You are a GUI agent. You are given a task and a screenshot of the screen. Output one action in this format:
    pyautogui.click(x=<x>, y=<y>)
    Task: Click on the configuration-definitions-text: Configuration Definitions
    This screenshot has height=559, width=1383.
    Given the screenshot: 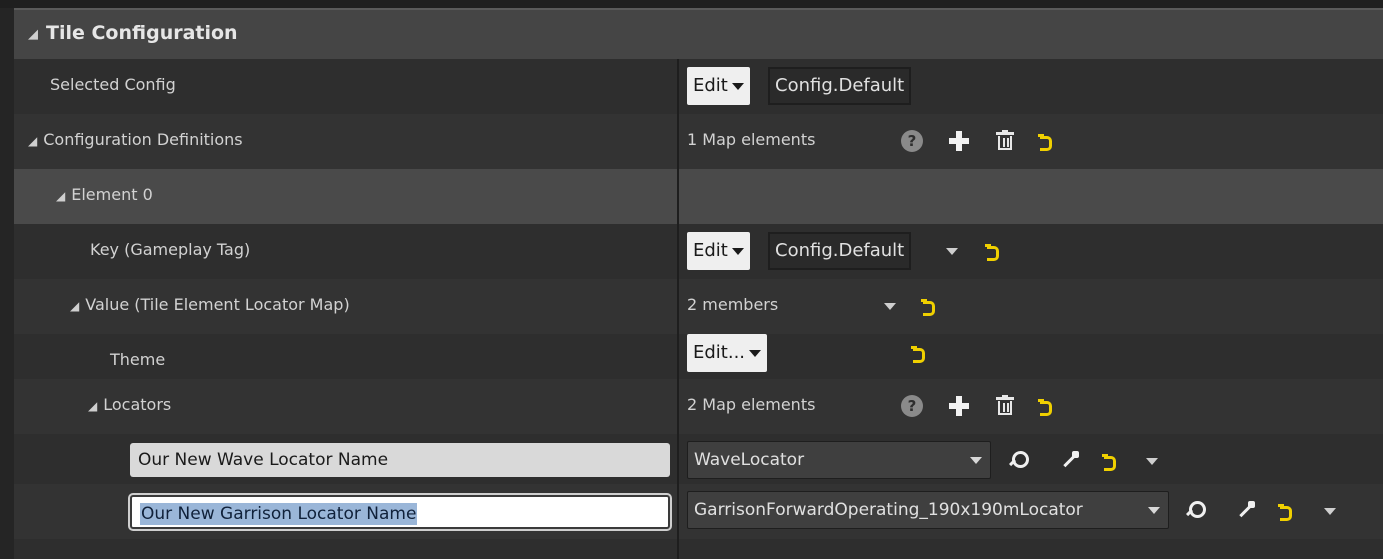 What is the action you would take?
    pyautogui.click(x=143, y=139)
    